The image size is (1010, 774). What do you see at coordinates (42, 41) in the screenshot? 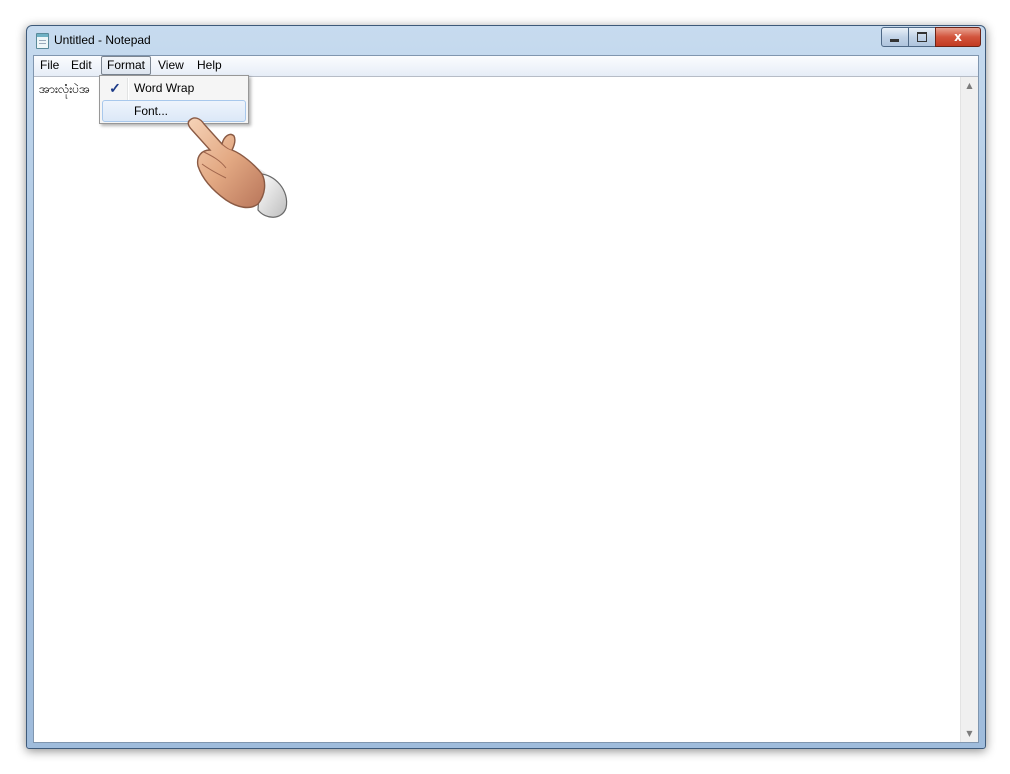
I see `notepad-icon` at bounding box center [42, 41].